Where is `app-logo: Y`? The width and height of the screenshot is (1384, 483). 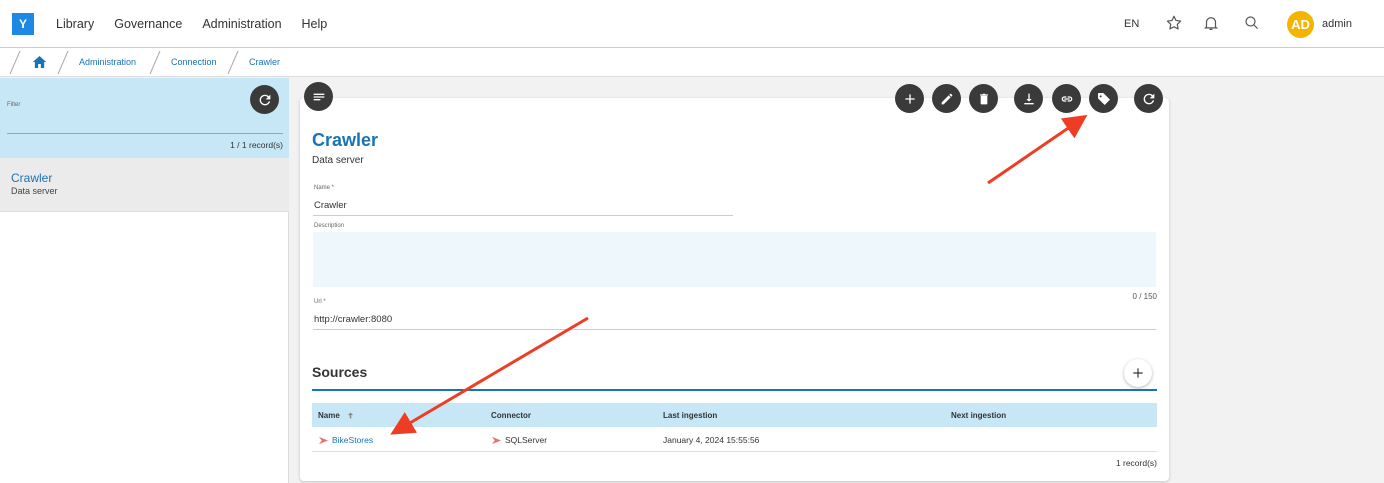
app-logo: Y is located at coordinates (23, 24).